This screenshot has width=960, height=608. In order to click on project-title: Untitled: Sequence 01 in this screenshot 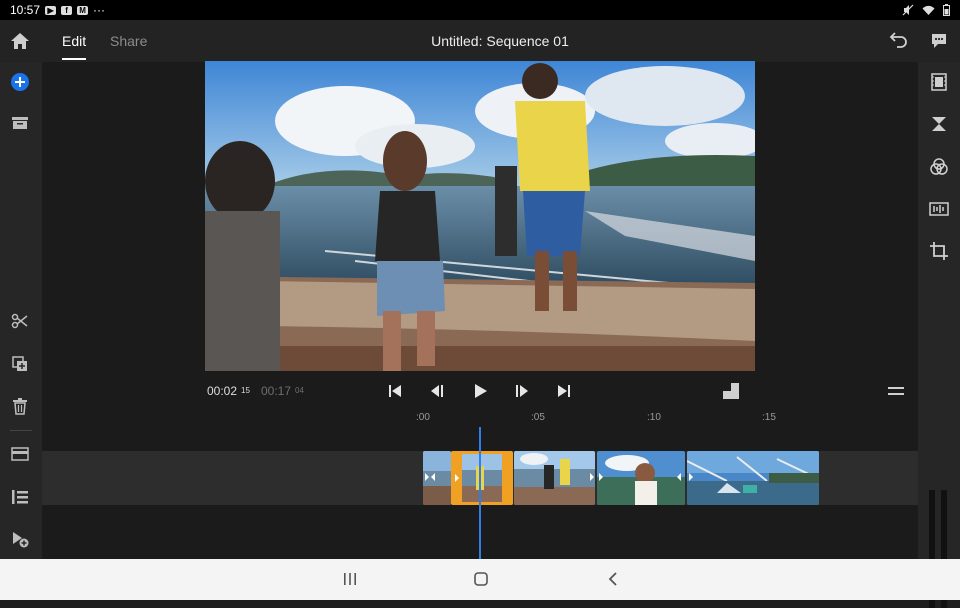, I will do `click(500, 41)`.